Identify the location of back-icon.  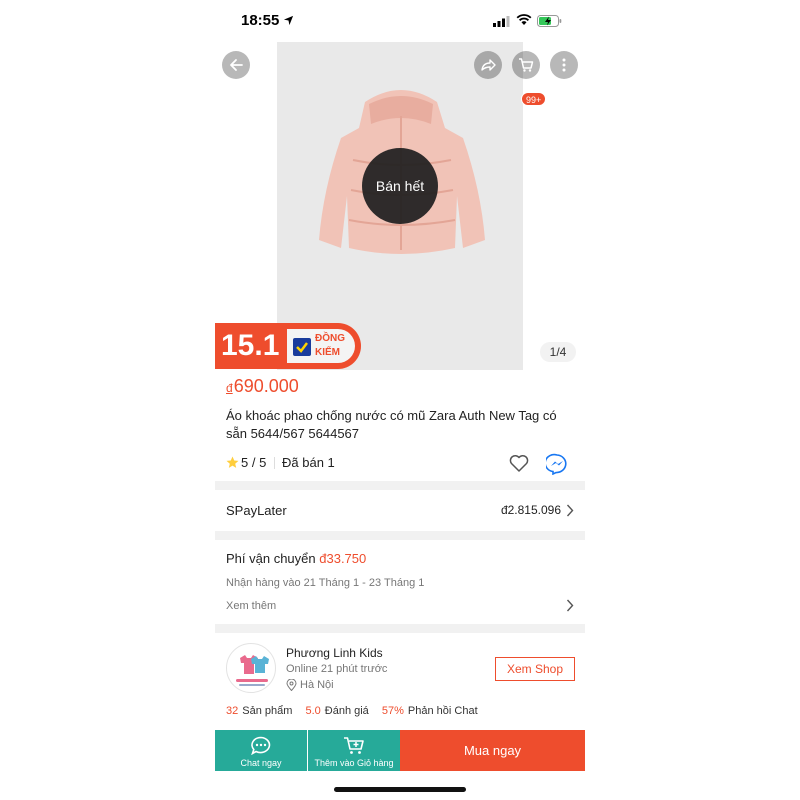
(236, 65).